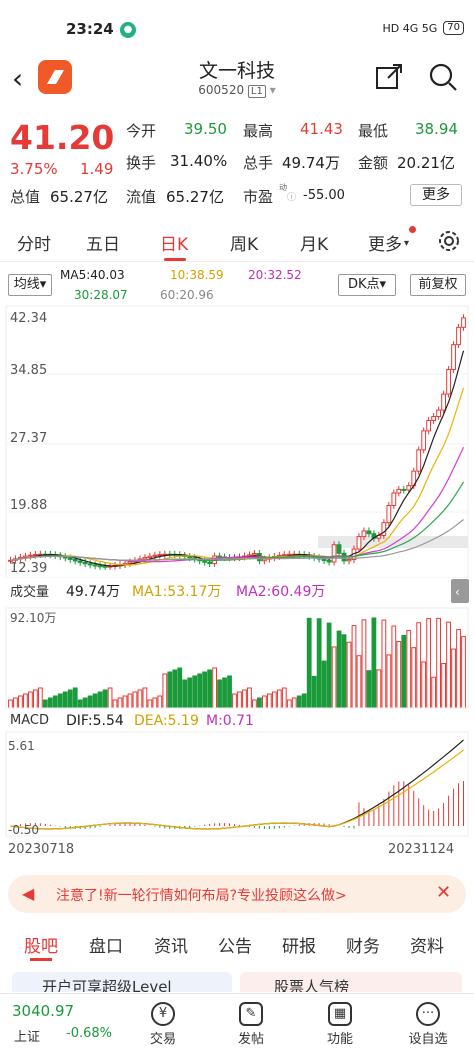 This screenshot has height=1053, width=474. I want to click on functions-button: ▦ 功能, so click(340, 1024).